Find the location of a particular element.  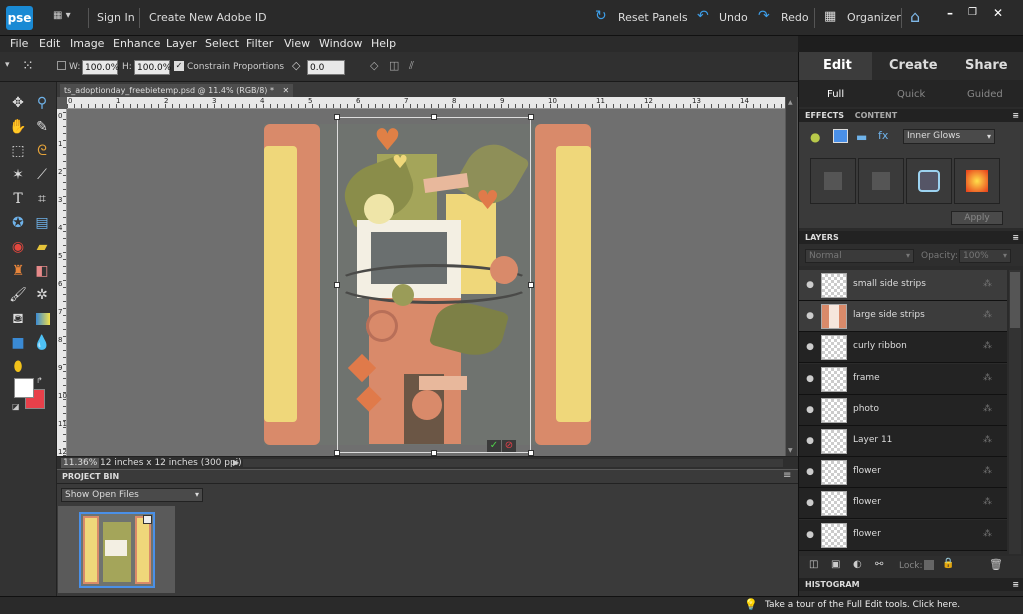

transform-handle-tm is located at coordinates (434, 117).